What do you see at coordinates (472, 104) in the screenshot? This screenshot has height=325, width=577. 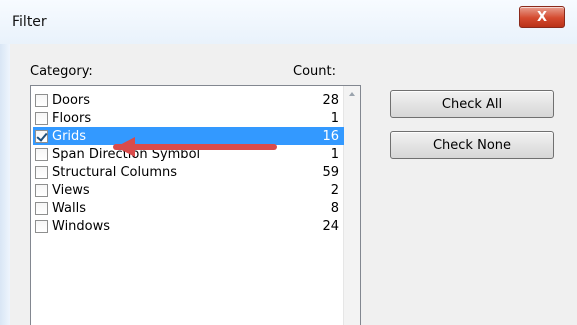 I see `check-all-button: Check All` at bounding box center [472, 104].